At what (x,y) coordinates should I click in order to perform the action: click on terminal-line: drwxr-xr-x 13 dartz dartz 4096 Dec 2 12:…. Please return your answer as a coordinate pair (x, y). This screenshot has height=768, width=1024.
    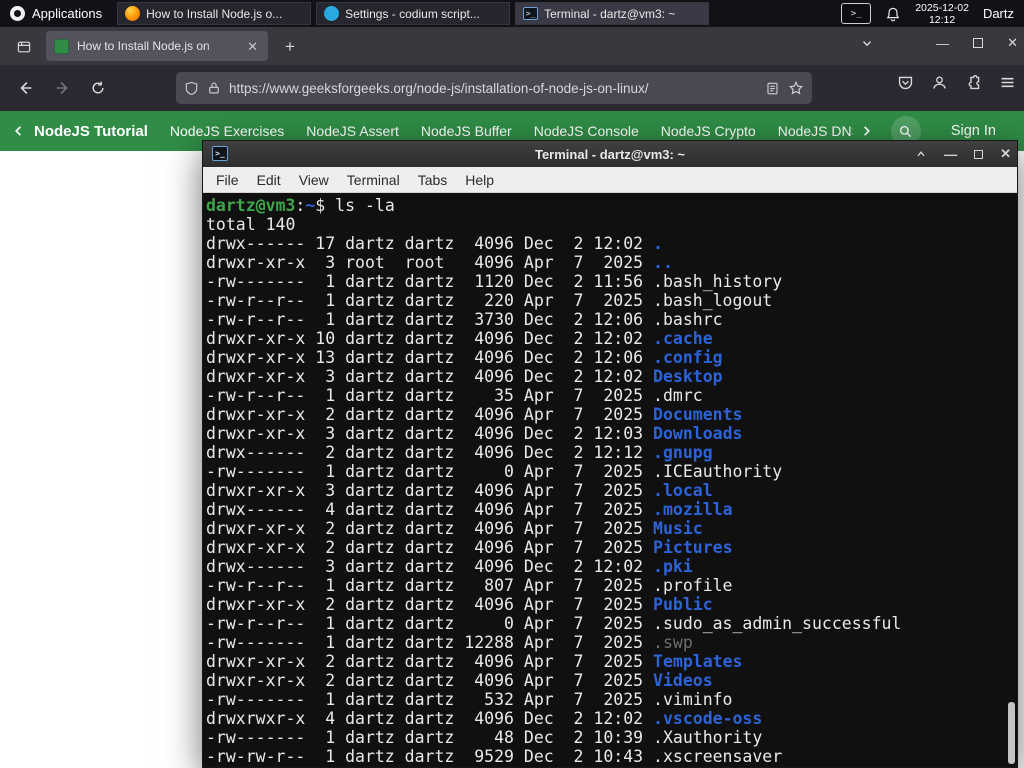
    Looking at the image, I should click on (464, 357).